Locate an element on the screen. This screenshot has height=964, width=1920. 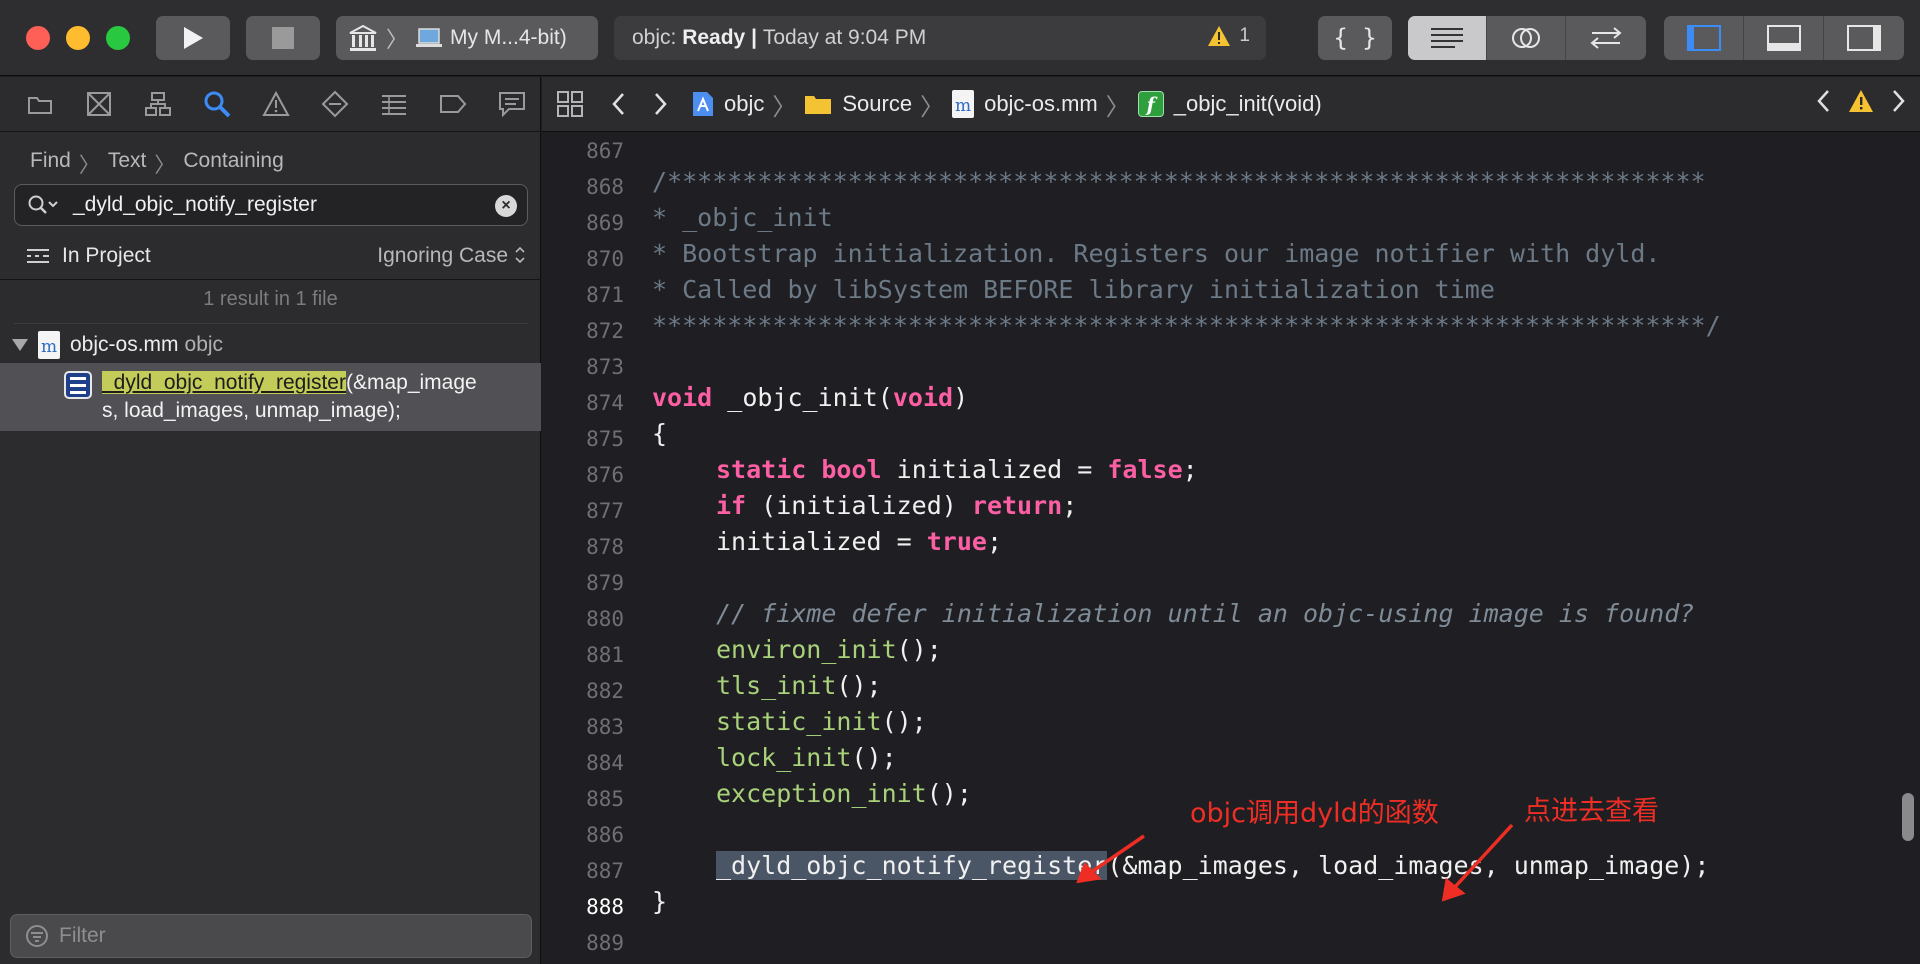
tab-debug-navigator is located at coordinates (393, 104).